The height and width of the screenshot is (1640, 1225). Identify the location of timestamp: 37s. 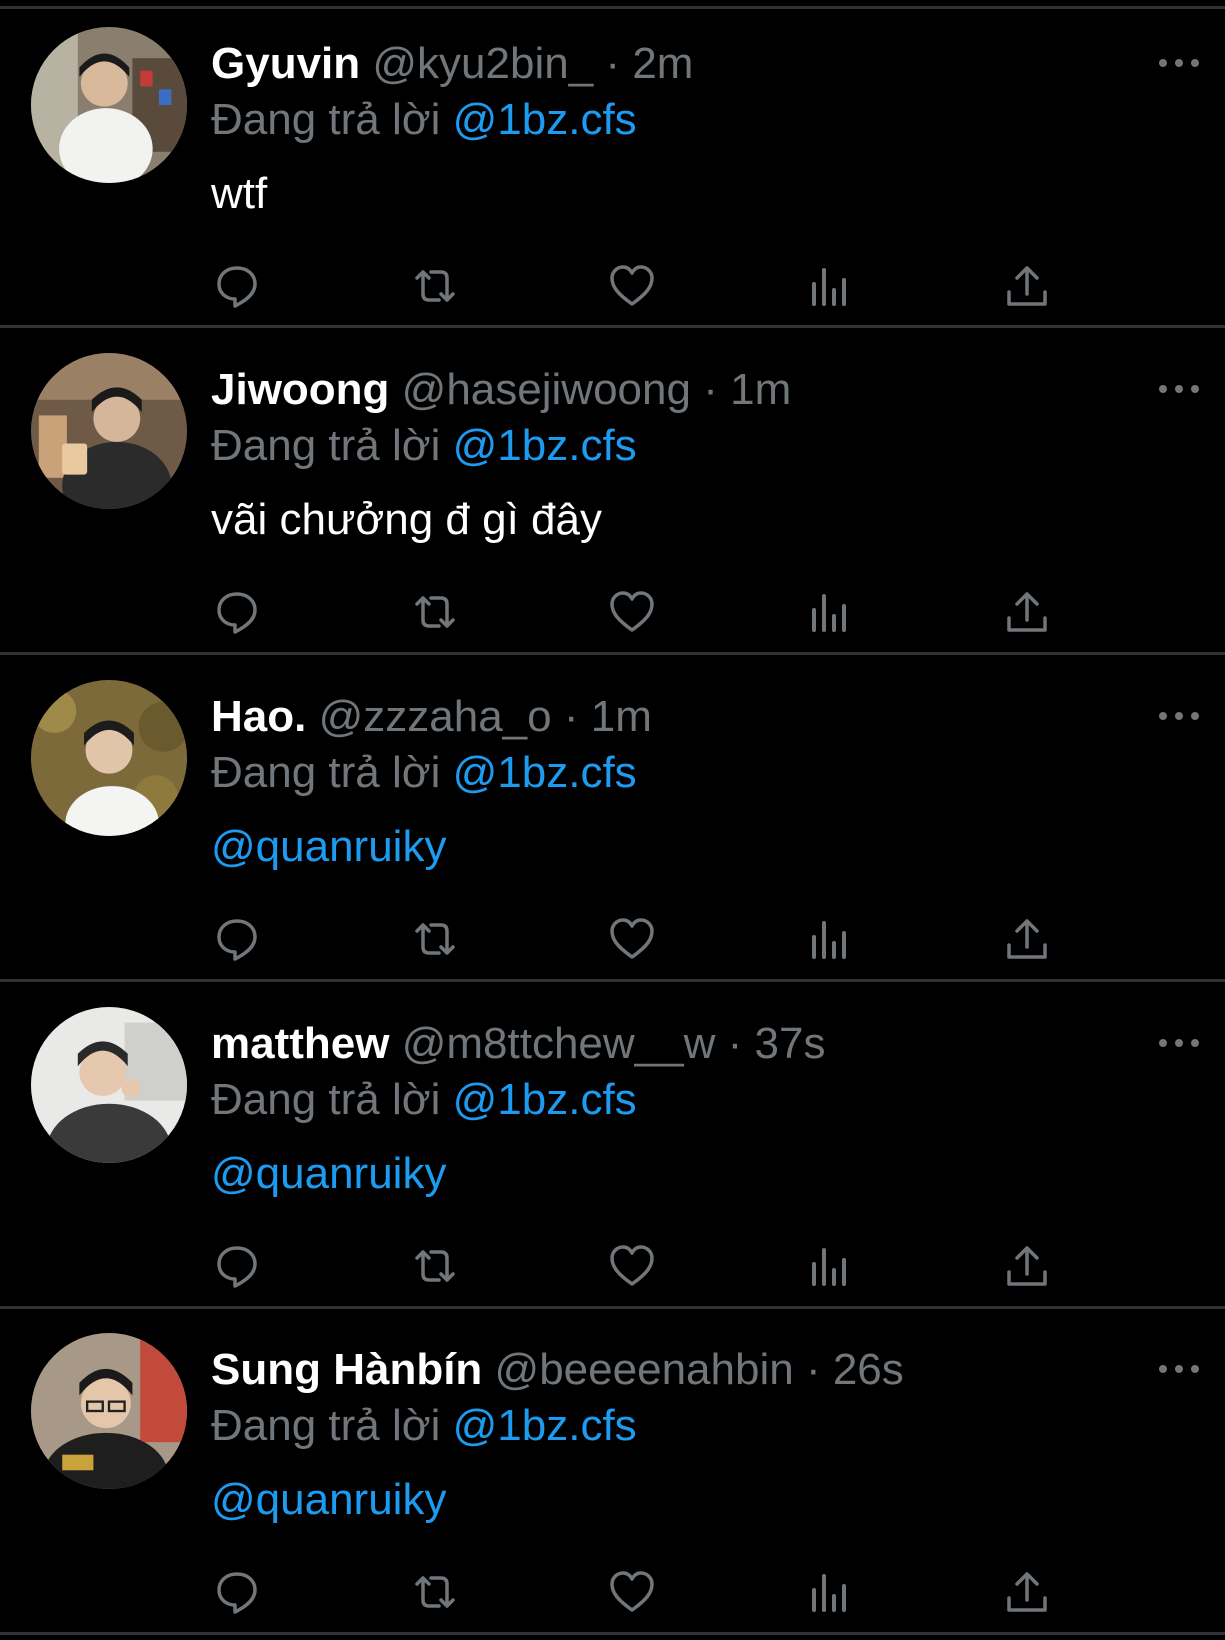
(790, 1043).